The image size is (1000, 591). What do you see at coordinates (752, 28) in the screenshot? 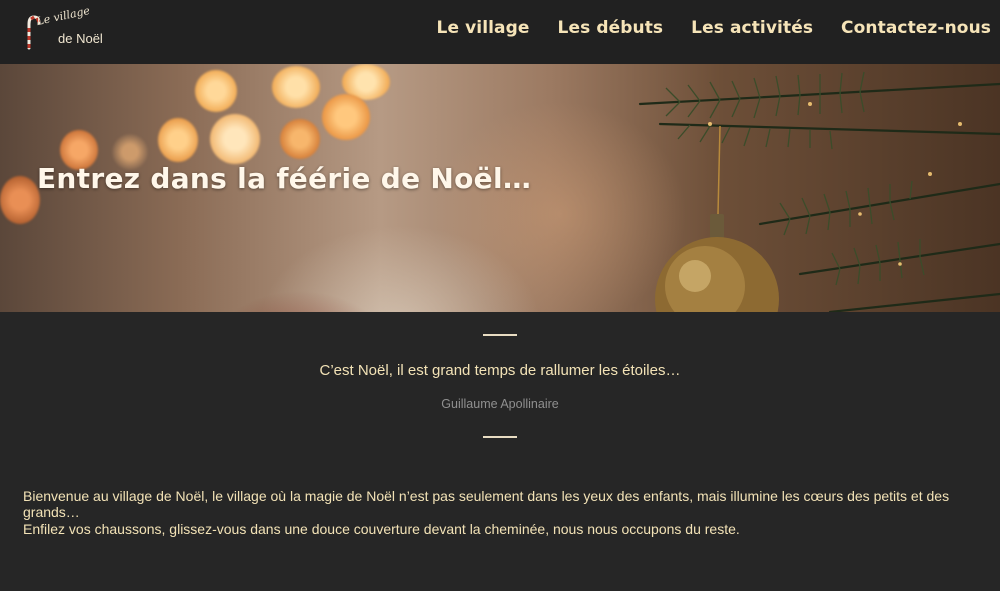
I see `nav-link-activites: Les activités` at bounding box center [752, 28].